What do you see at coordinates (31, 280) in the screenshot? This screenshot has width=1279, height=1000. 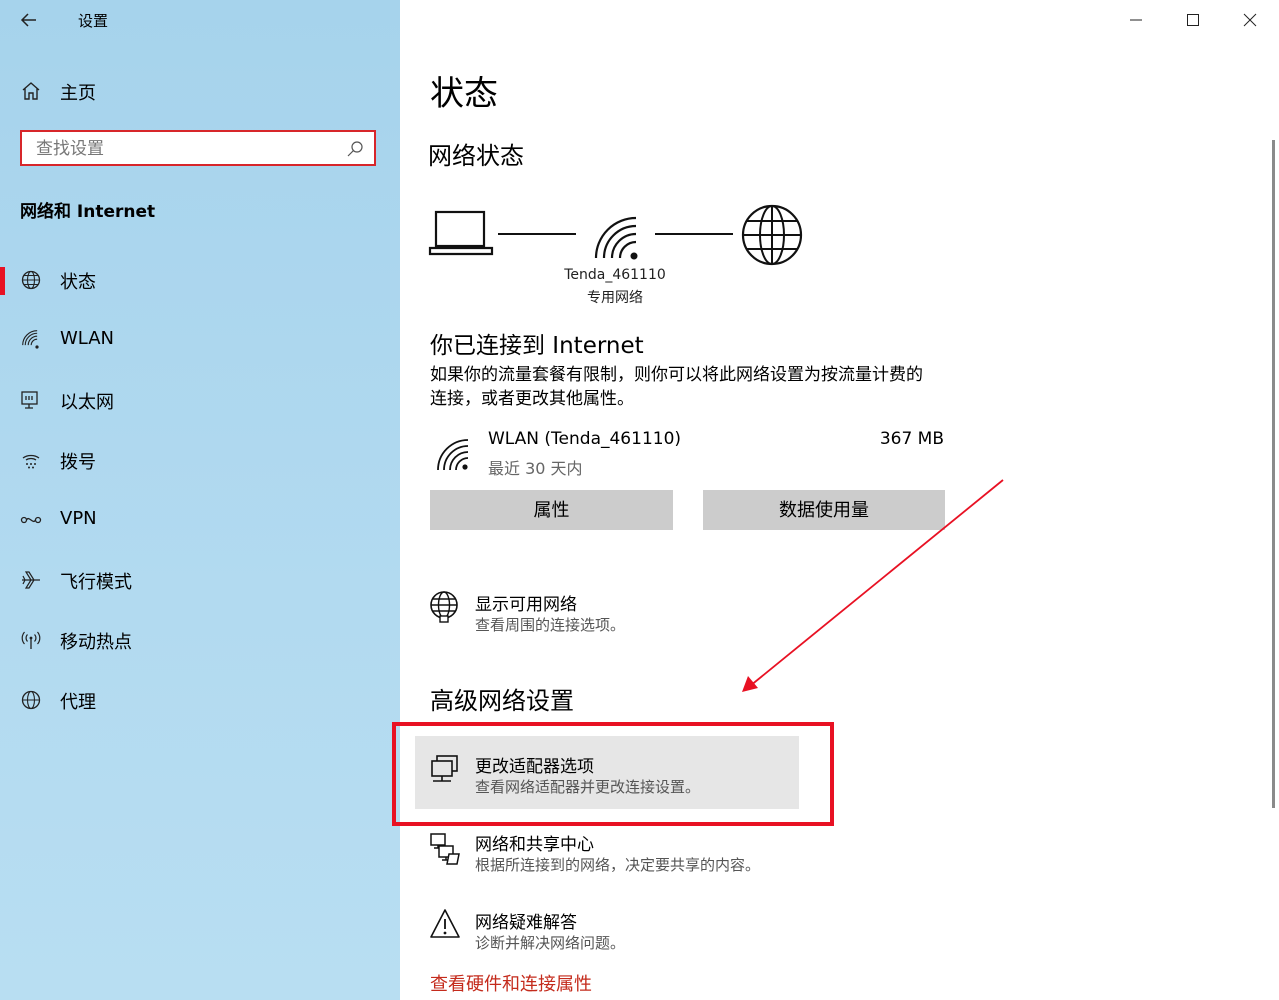 I see `status-globe-icon` at bounding box center [31, 280].